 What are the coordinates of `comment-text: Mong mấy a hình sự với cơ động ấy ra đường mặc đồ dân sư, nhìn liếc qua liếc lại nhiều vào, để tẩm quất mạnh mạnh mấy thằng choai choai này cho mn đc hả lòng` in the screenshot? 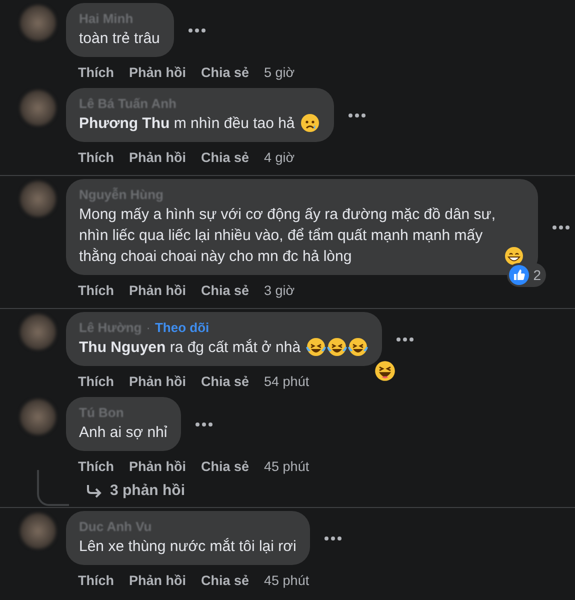 It's located at (287, 236).